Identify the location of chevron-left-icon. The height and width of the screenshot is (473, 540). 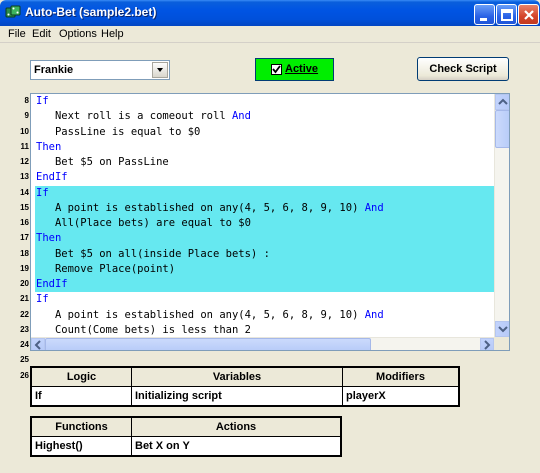
(37, 345).